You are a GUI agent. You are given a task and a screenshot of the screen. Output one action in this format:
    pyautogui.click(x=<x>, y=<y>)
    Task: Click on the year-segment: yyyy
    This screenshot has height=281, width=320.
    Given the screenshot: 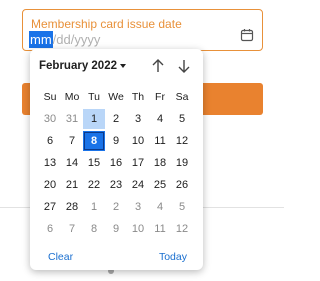 What is the action you would take?
    pyautogui.click(x=87, y=39)
    